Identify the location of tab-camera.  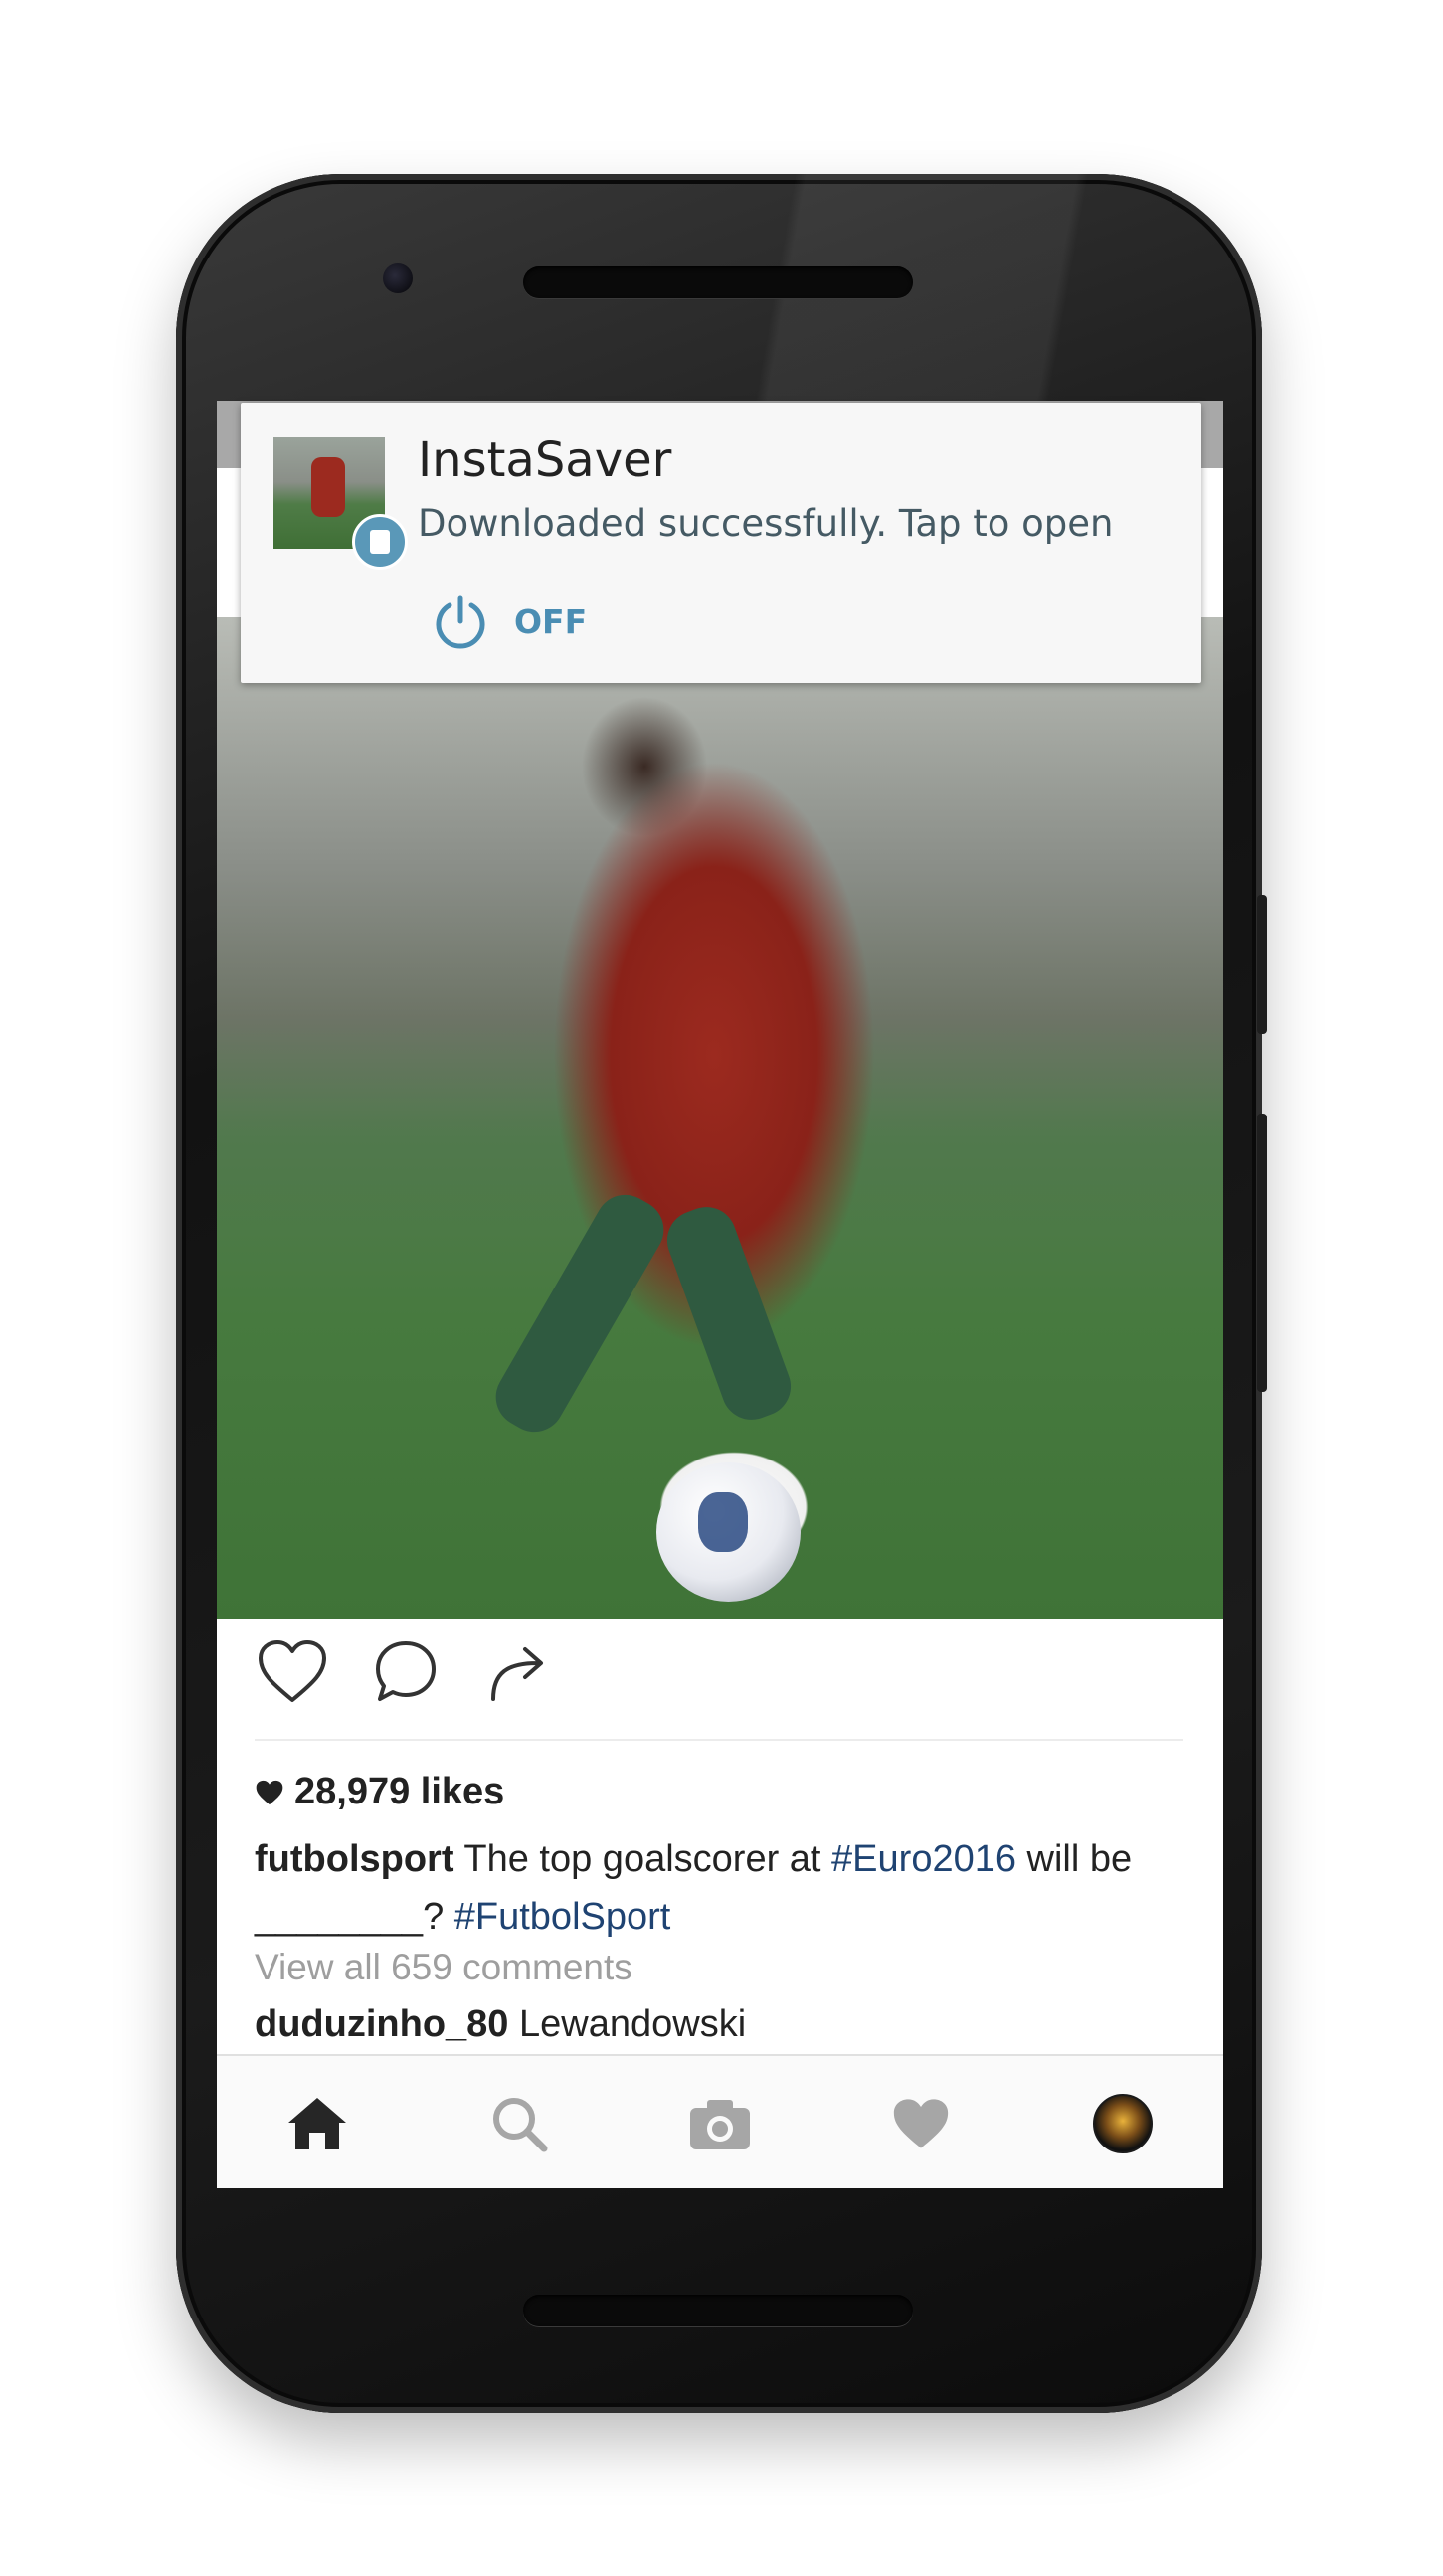
(720, 2122).